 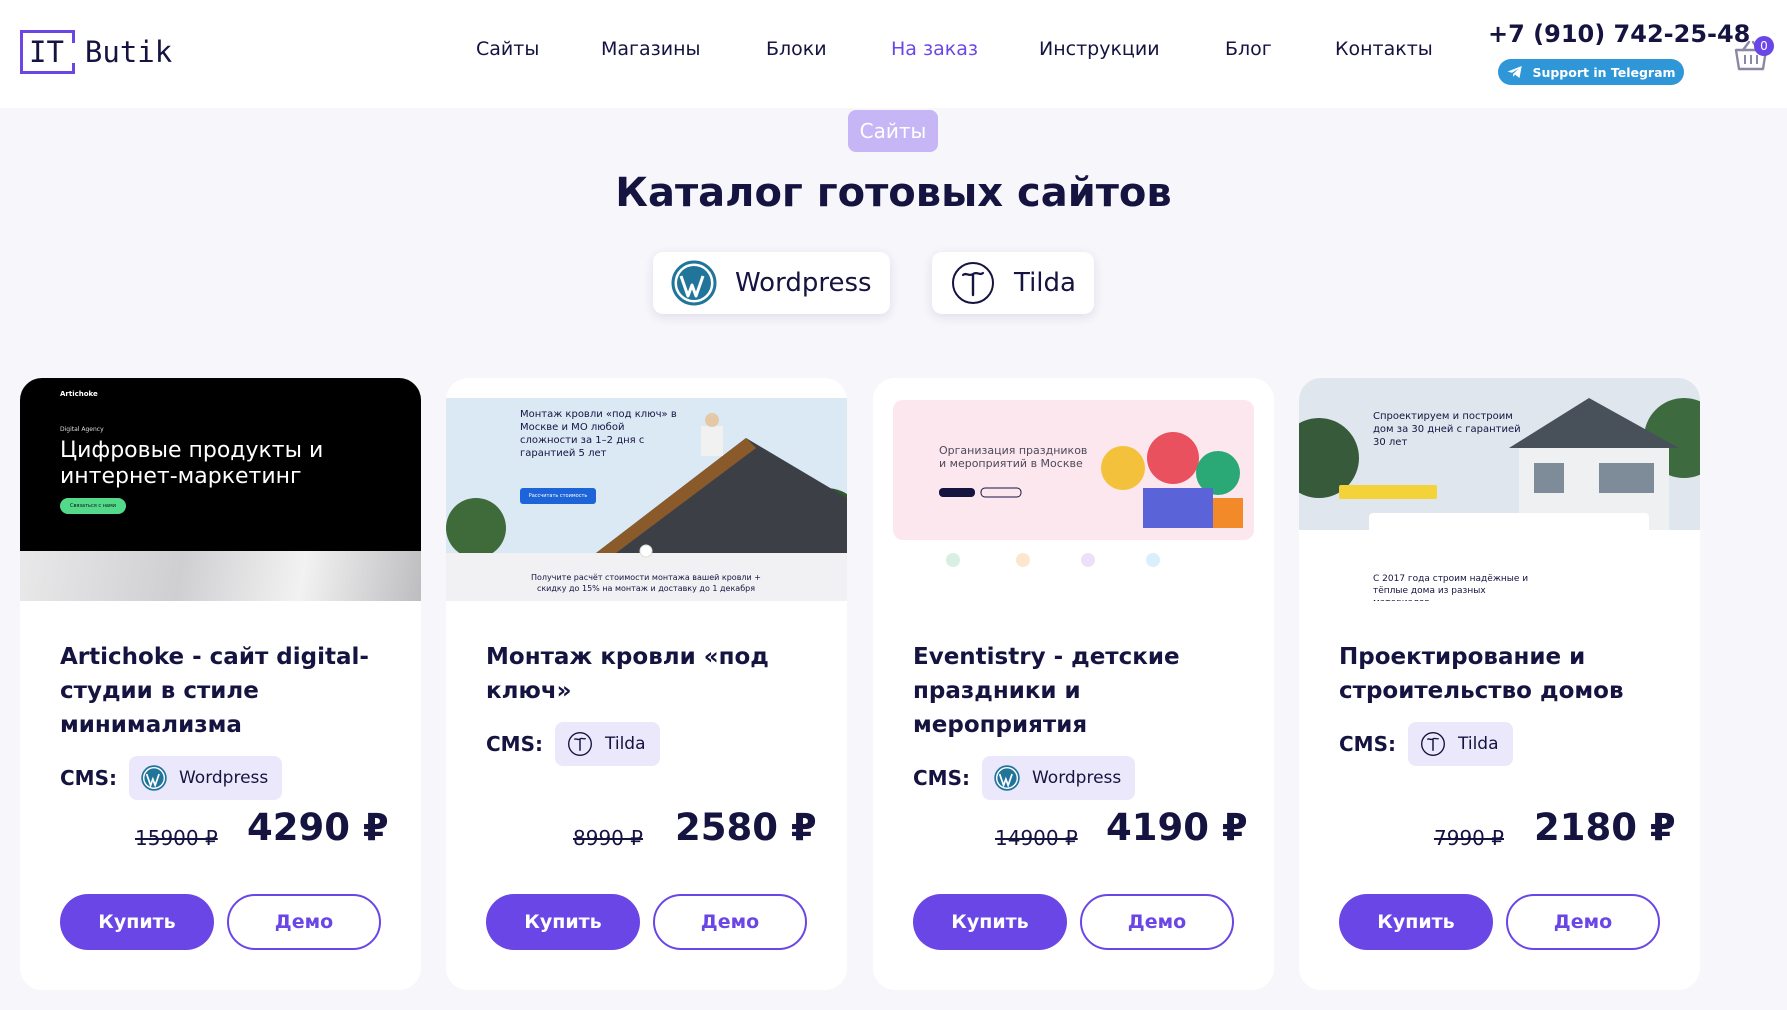 I want to click on logo-left-text: IT, so click(x=46, y=52).